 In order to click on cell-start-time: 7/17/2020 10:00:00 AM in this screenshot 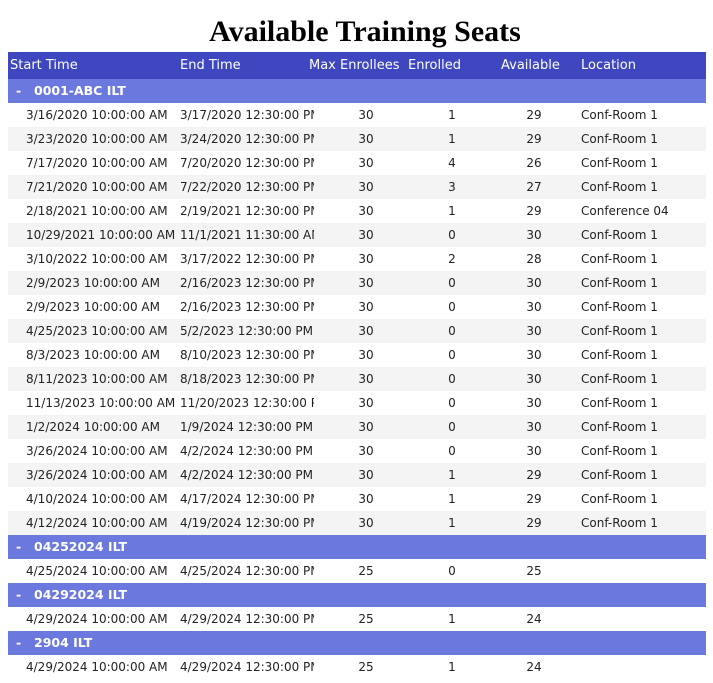, I will do `click(97, 163)`.